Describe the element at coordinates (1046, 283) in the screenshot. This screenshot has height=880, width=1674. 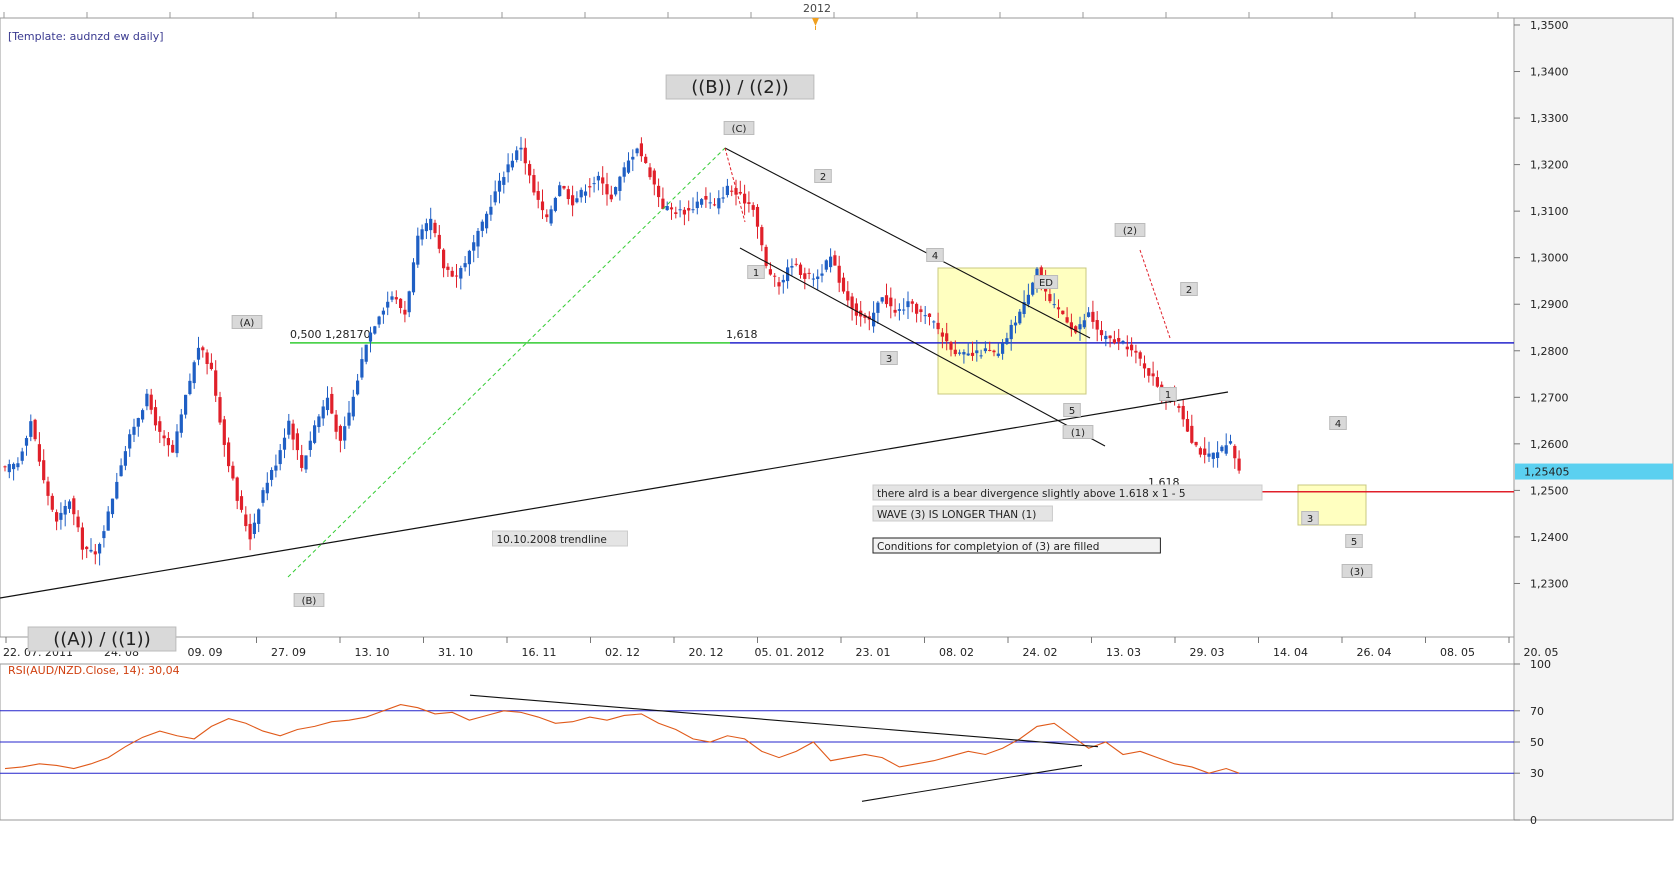
I see `wave-label-9: ED` at that location.